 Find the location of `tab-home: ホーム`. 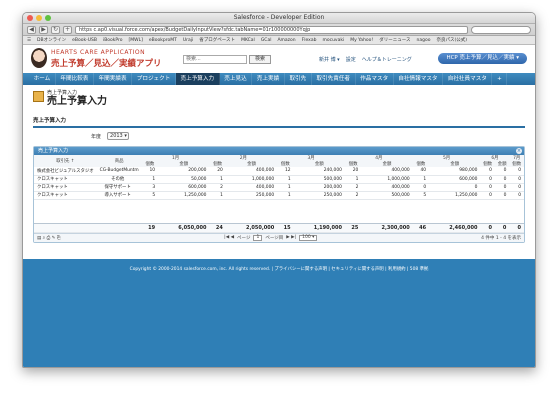

tab-home: ホーム is located at coordinates (42, 79).